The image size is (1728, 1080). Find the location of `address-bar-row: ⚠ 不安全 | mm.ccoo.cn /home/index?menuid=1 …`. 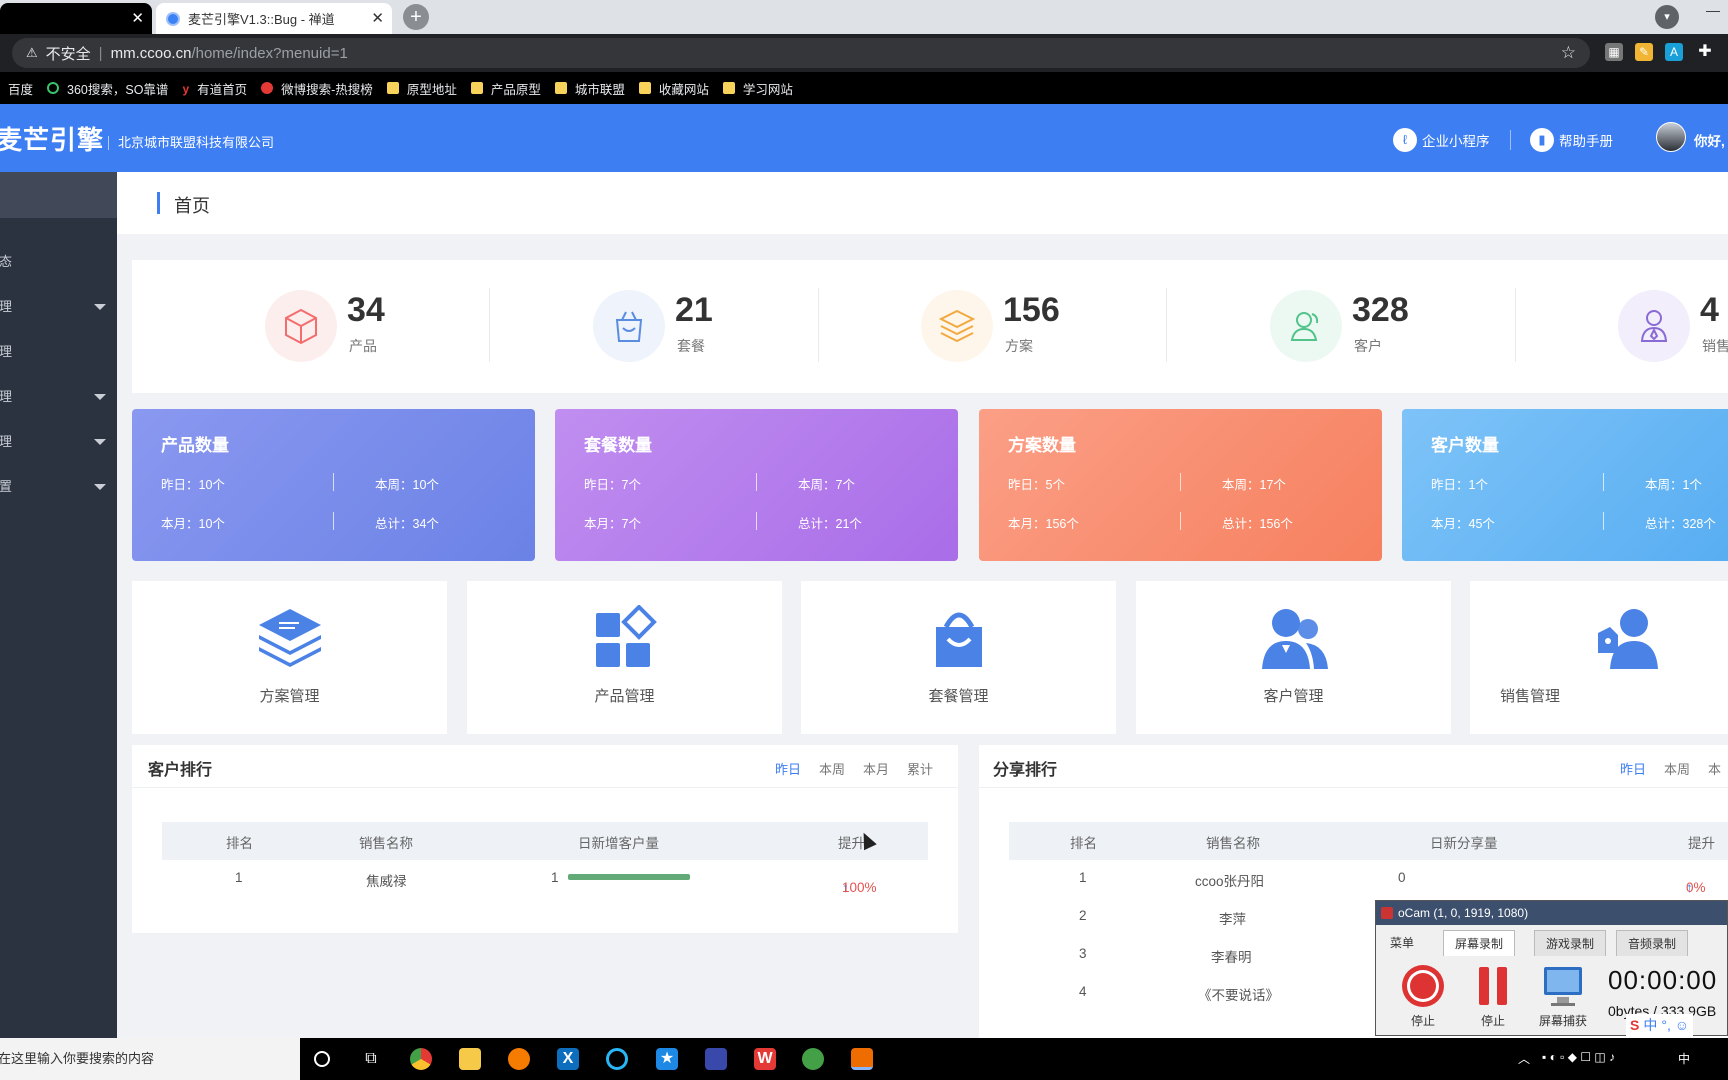

address-bar-row: ⚠ 不安全 | mm.ccoo.cn /home/index?menuid=1 … is located at coordinates (864, 53).